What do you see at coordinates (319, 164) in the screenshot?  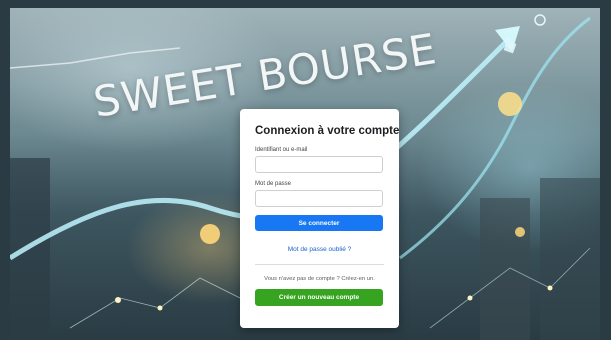 I see `identifier-input` at bounding box center [319, 164].